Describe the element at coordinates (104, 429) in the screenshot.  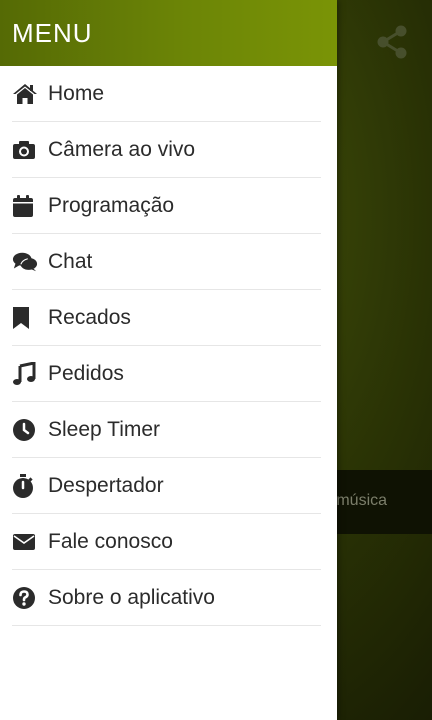
I see `menu-item-label: Sleep Timer` at that location.